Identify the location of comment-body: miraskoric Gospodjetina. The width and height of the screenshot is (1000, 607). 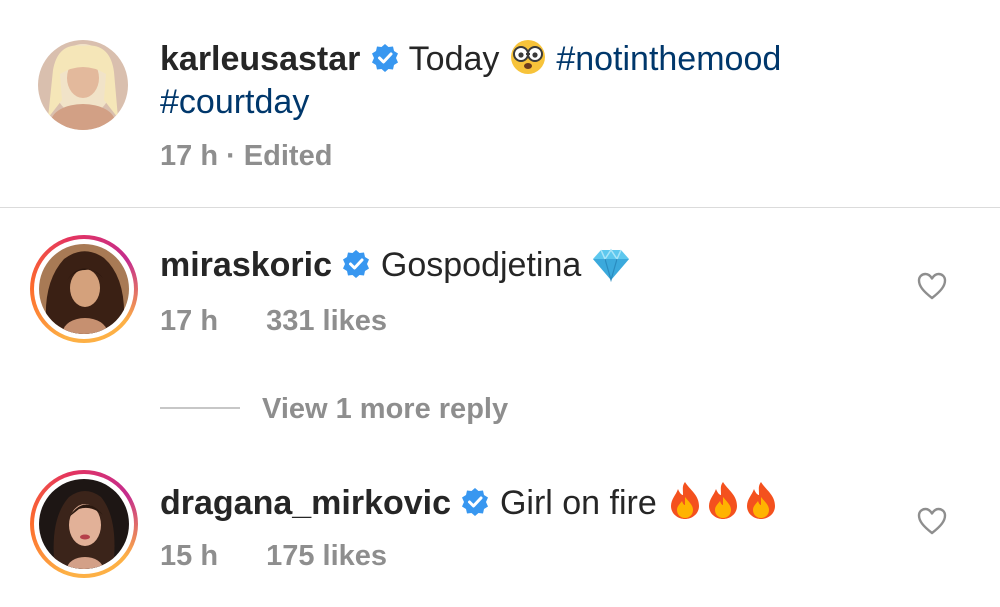
(395, 268).